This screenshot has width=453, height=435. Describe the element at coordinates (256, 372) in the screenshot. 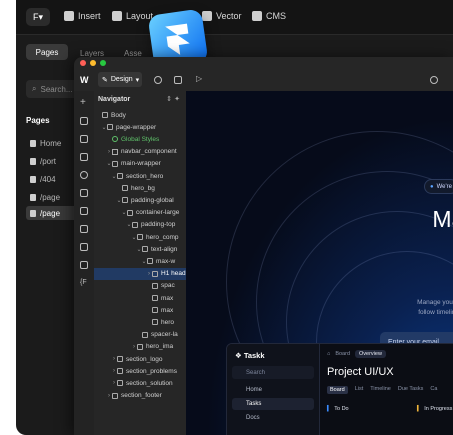

I see `taskk-search-placeholder: Search` at that location.